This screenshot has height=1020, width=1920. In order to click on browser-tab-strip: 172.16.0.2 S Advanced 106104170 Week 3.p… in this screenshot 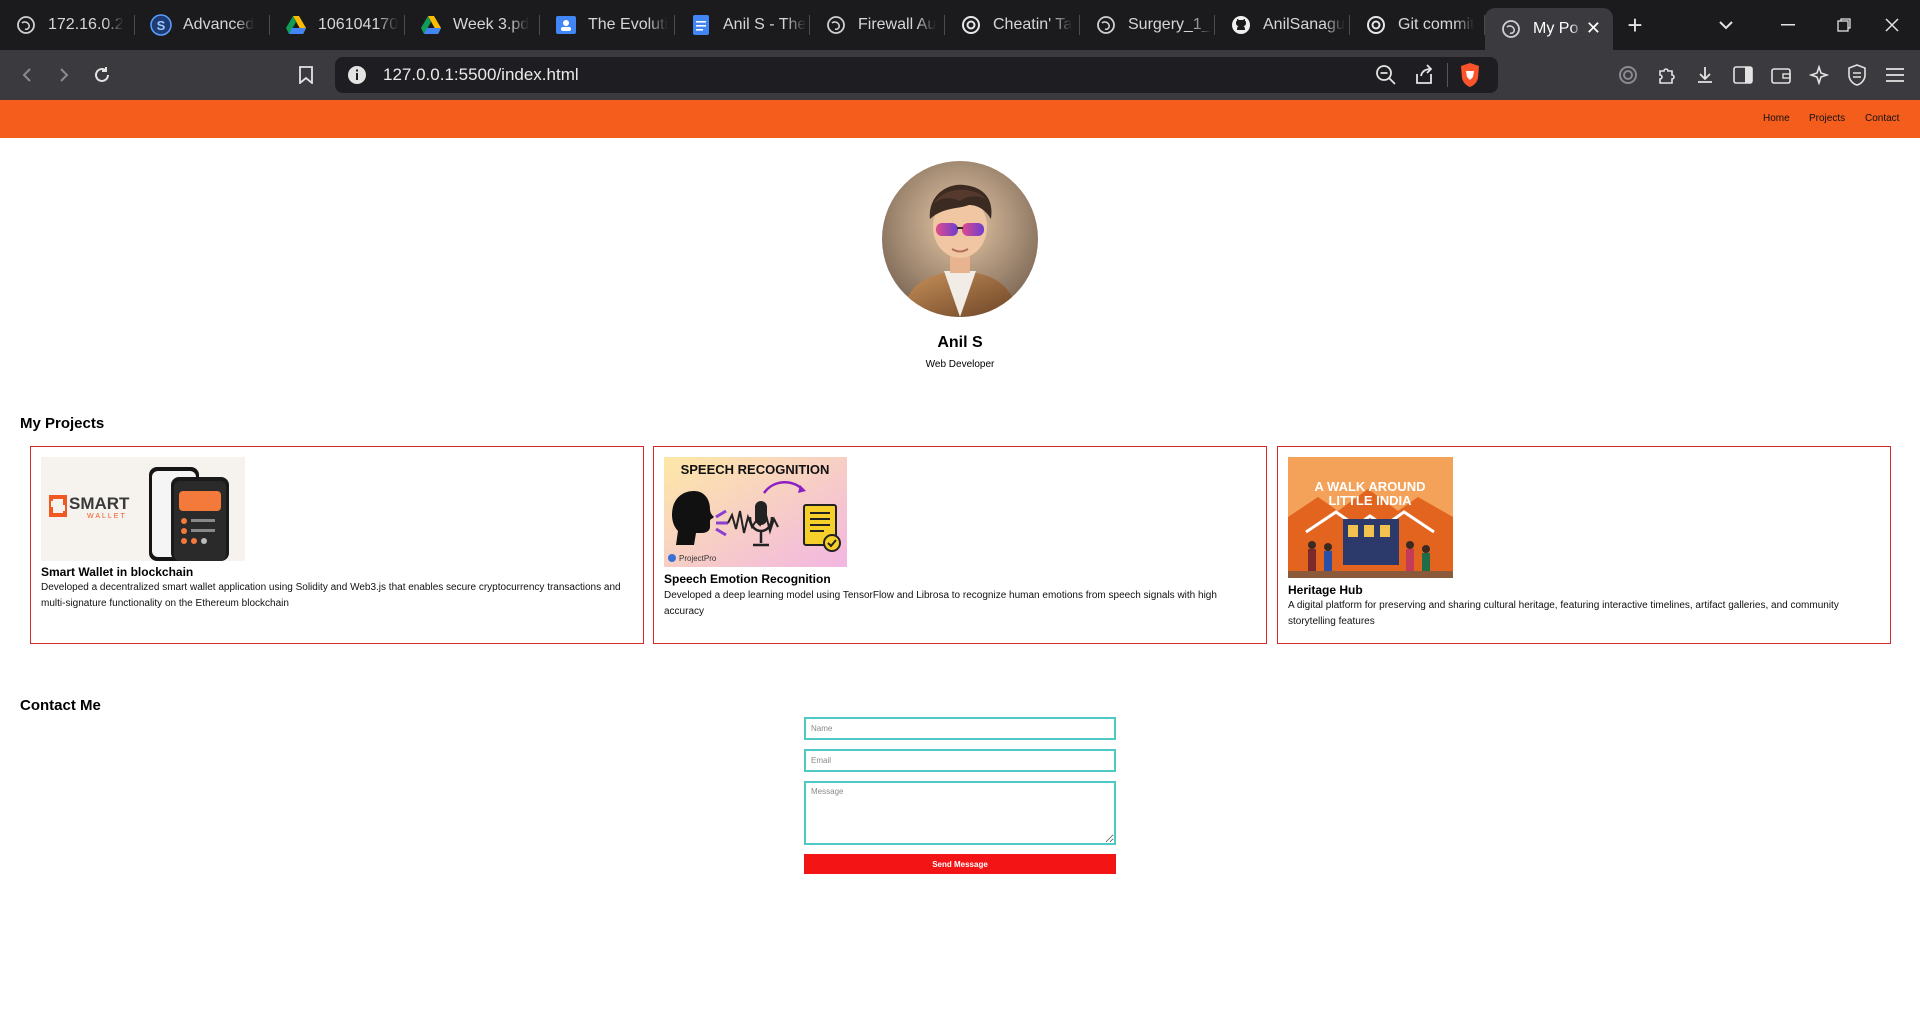, I will do `click(960, 25)`.